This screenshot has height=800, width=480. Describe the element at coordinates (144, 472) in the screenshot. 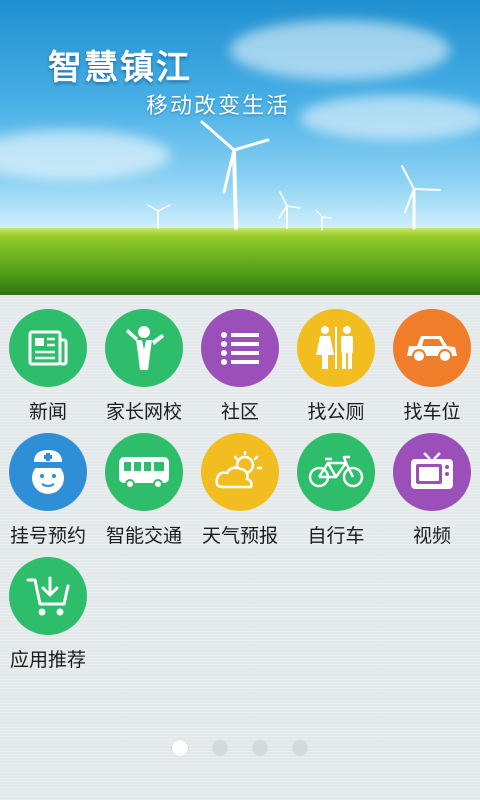

I see `bus-icon` at that location.